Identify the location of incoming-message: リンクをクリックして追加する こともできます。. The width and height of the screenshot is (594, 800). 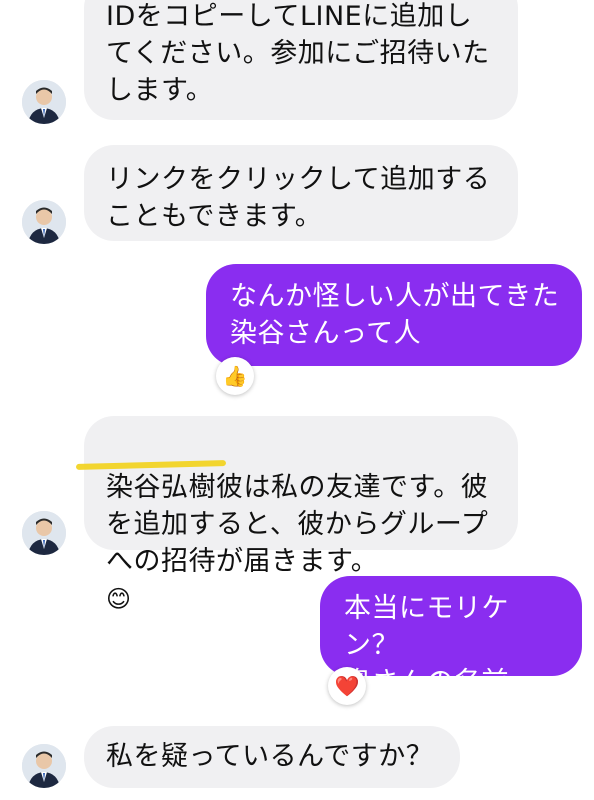
(301, 193).